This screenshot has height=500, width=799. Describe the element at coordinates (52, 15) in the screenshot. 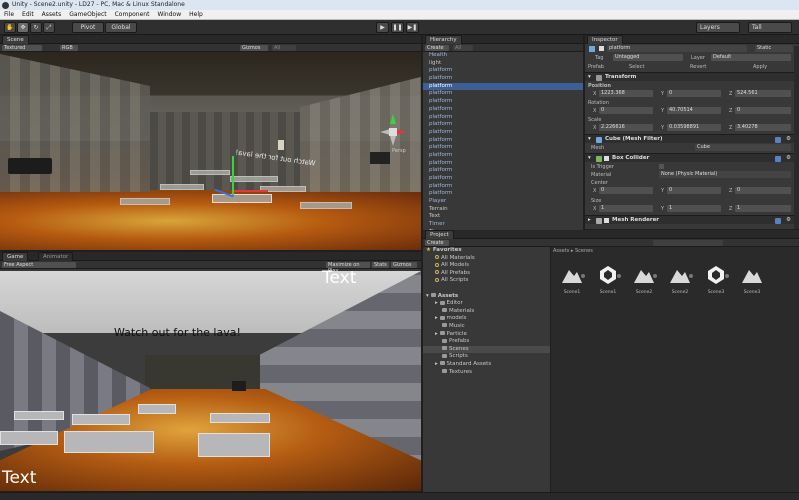

I see `menu-assets: Assets` at that location.